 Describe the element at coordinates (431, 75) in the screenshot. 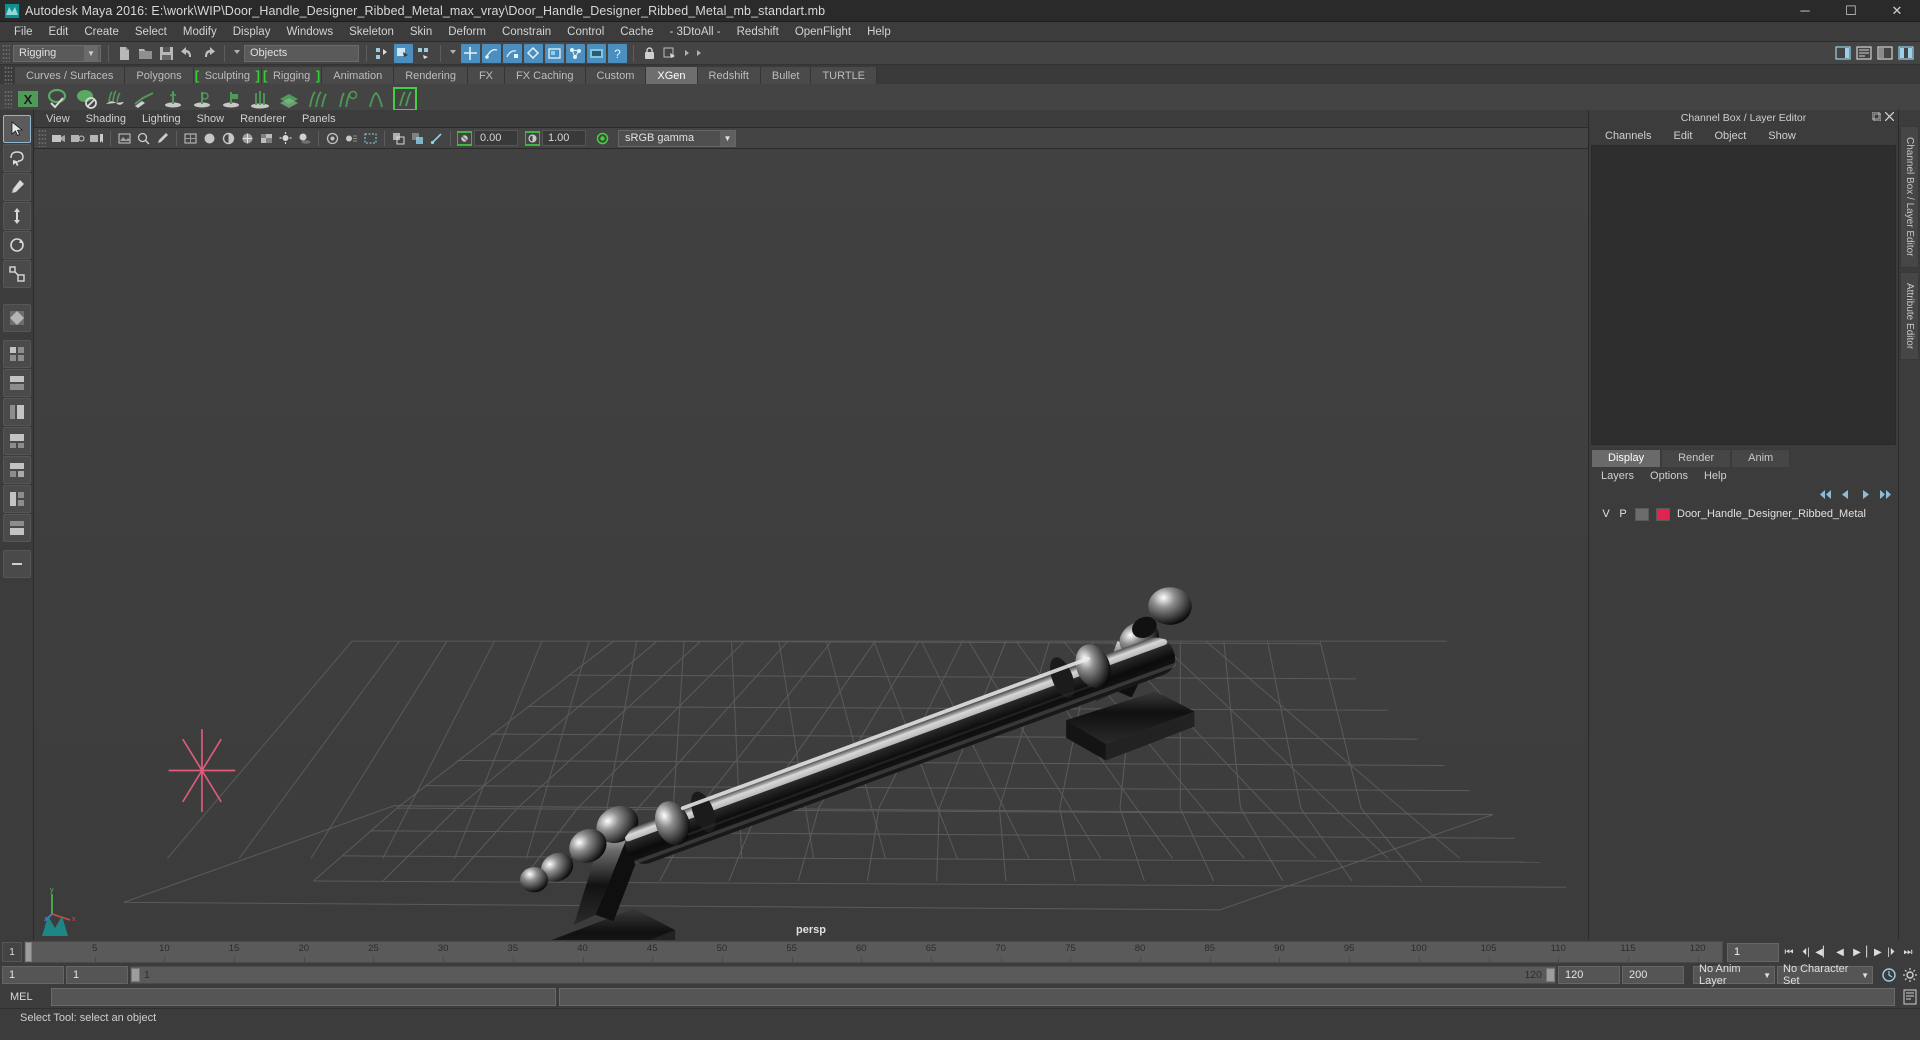

I see `shelf-tab-rendering: Rendering` at that location.